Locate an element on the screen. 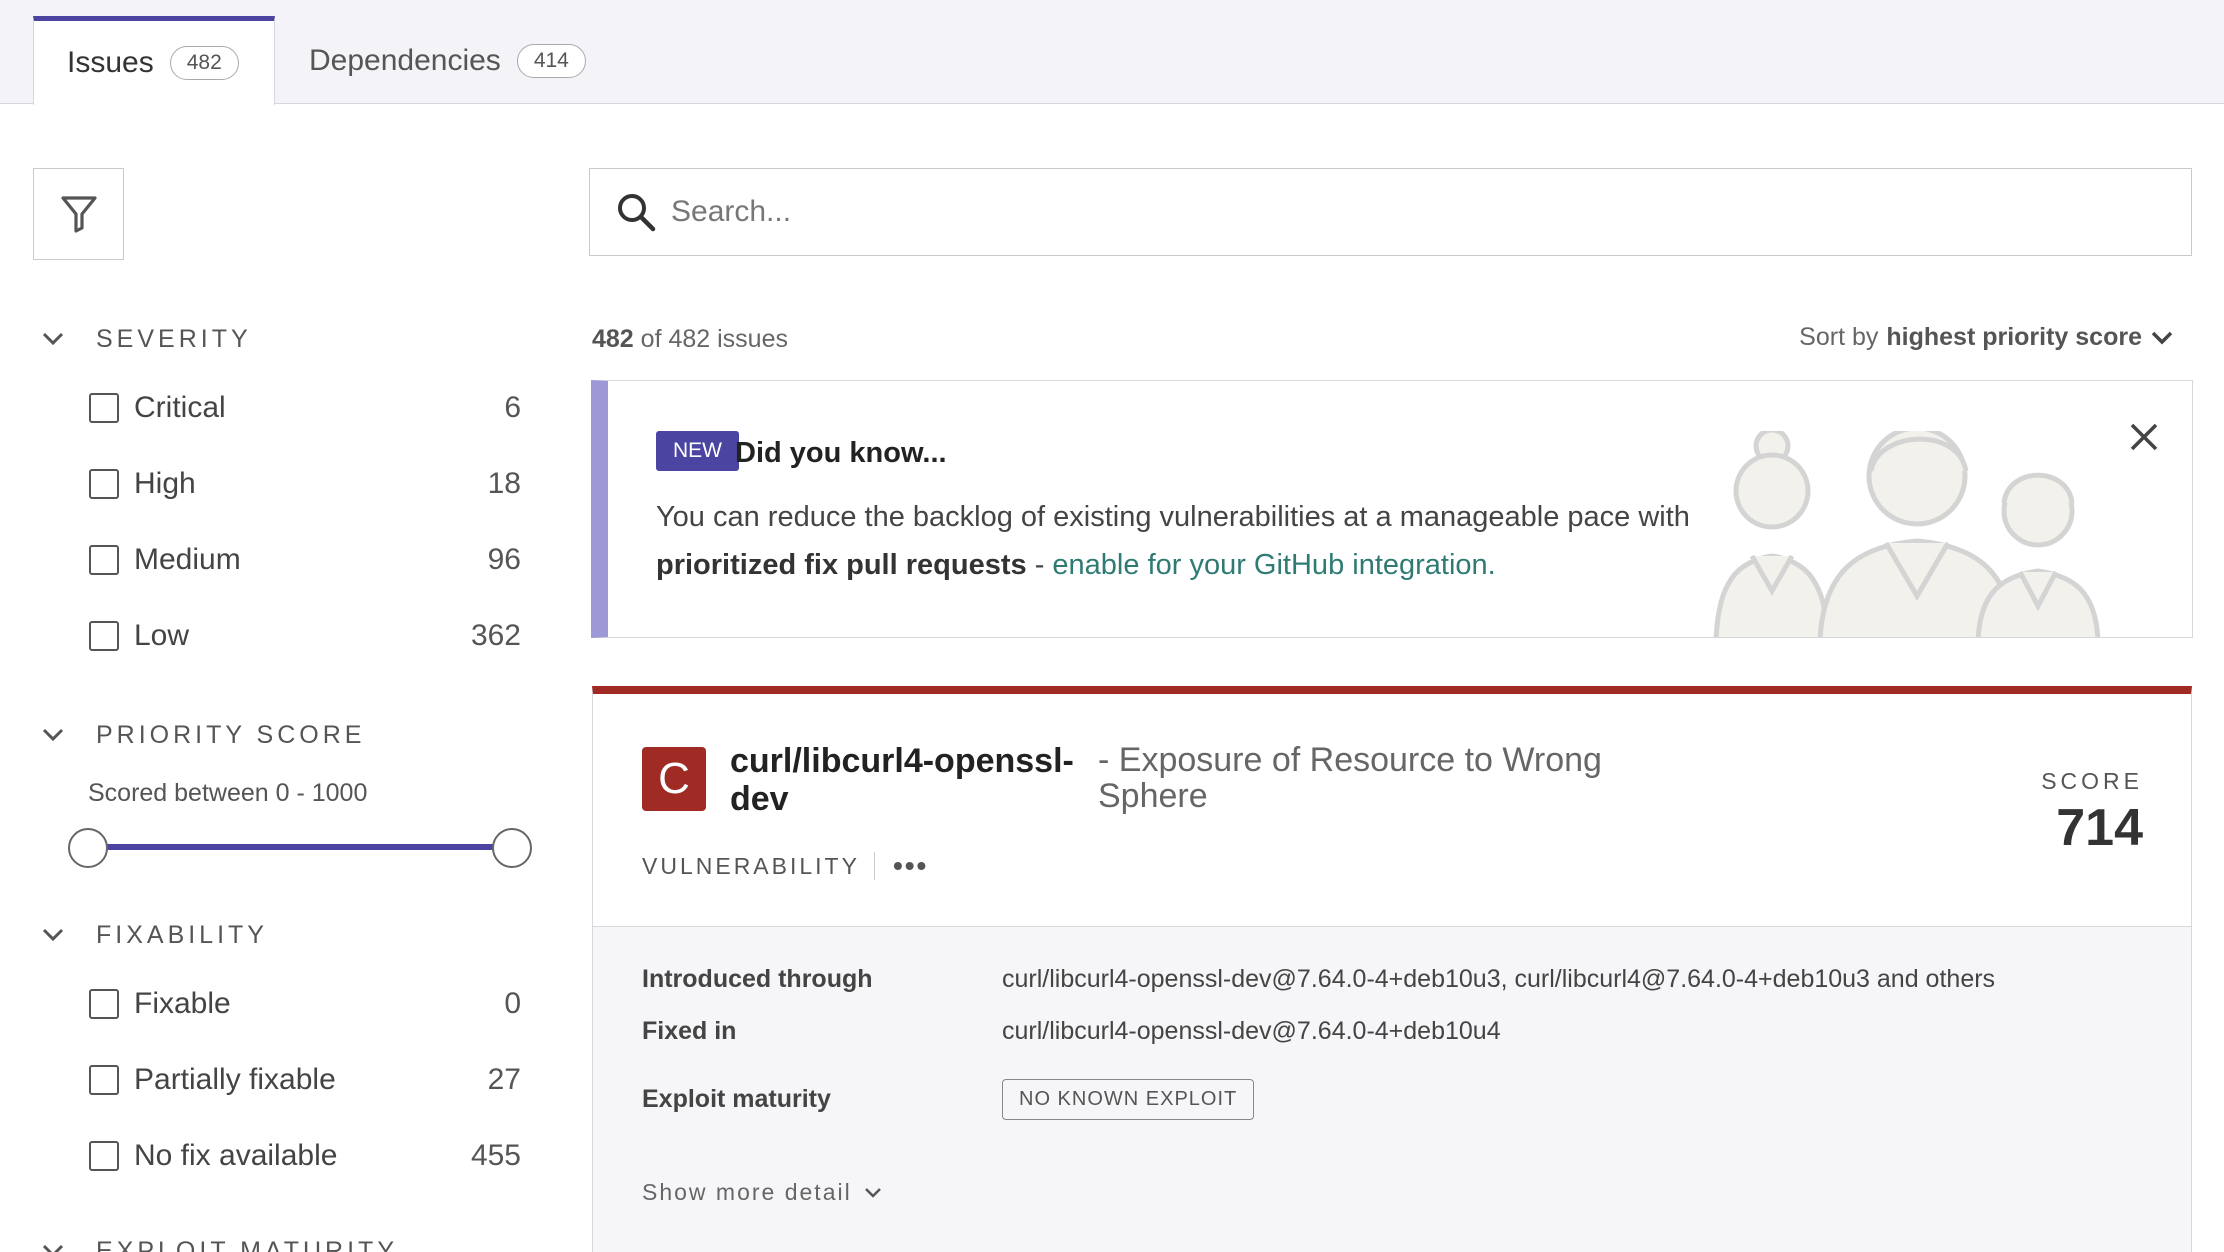 This screenshot has height=1252, width=2224. tab-dependencies-count: 414 is located at coordinates (551, 60).